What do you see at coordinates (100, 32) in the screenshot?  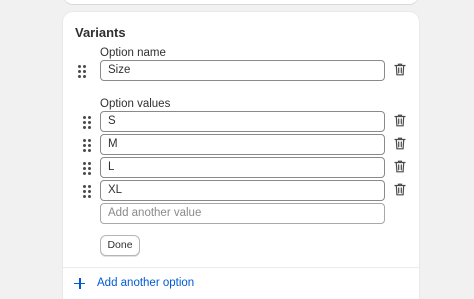 I see `section-title: Variants` at bounding box center [100, 32].